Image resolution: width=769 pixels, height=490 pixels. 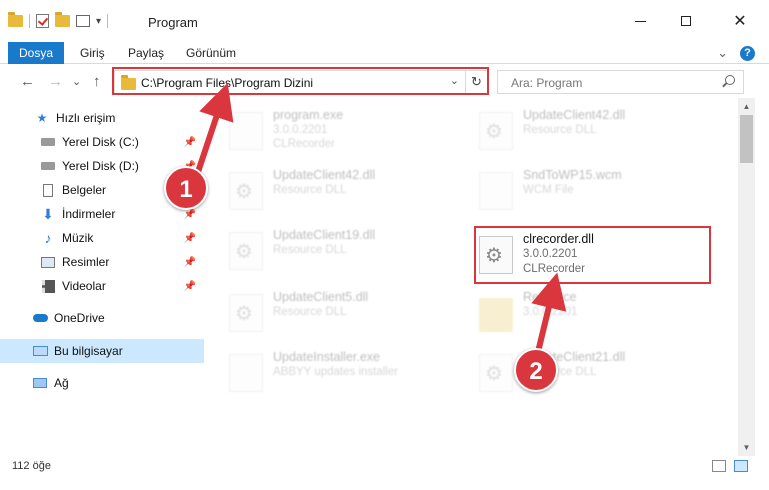 I want to click on music-icon: ♪, so click(x=48, y=238).